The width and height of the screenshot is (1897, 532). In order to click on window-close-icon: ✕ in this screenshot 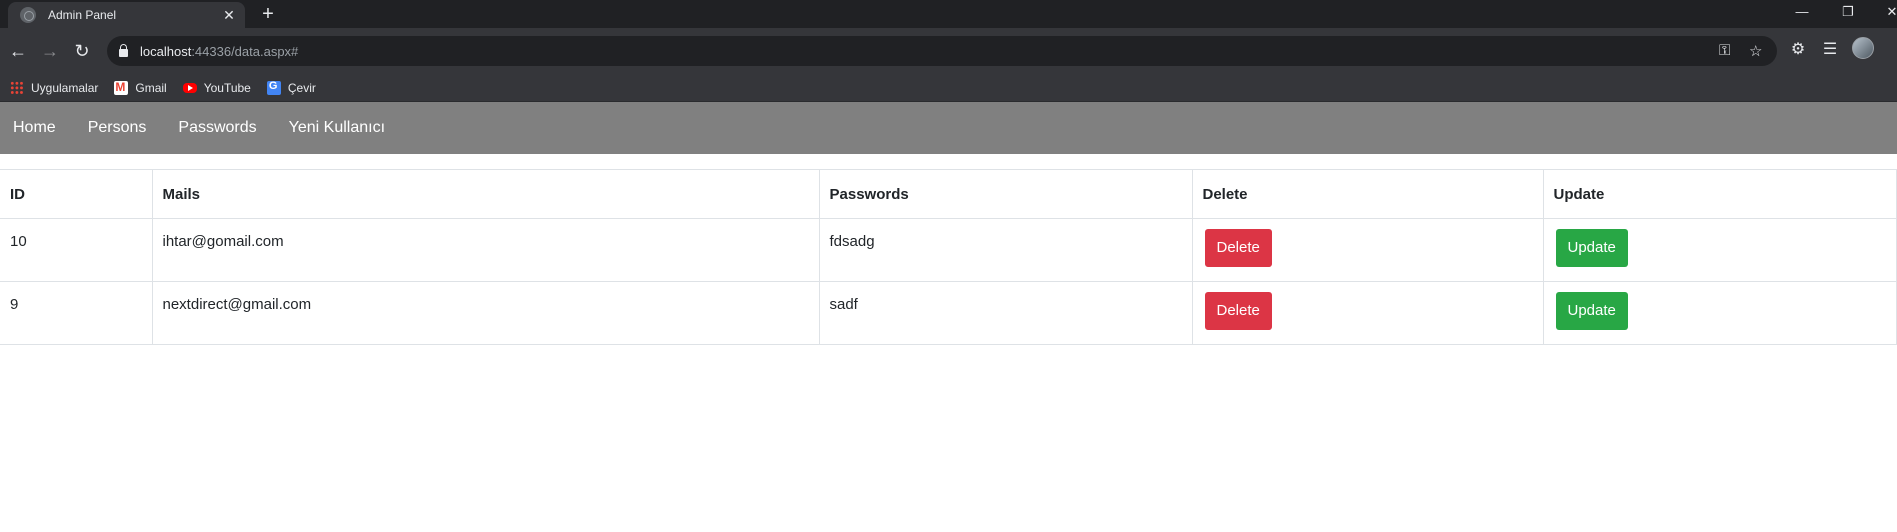, I will do `click(1889, 12)`.